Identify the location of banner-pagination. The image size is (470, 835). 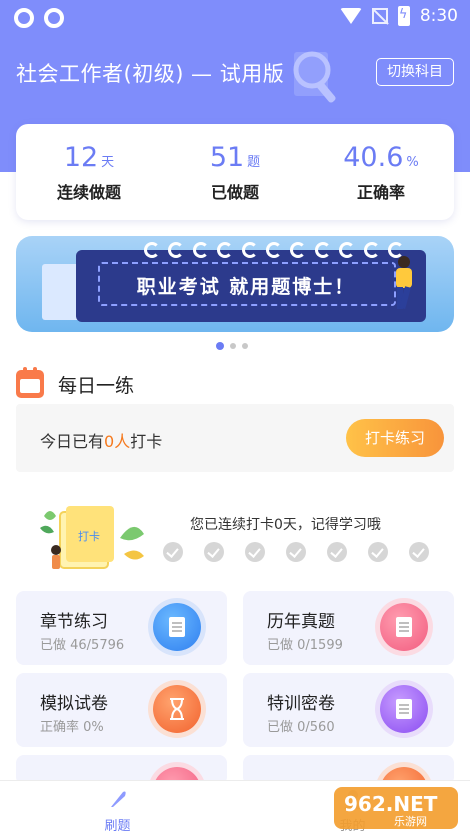
(232, 346).